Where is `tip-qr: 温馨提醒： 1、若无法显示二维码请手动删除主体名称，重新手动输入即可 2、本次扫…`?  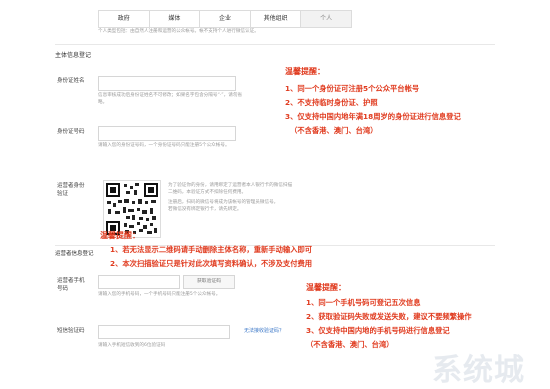
tip-qr: 温馨提醒： 1、若无法显示二维码请手动删除主体名称，重新手动输入即可 2、本次扫… is located at coordinates (206, 249).